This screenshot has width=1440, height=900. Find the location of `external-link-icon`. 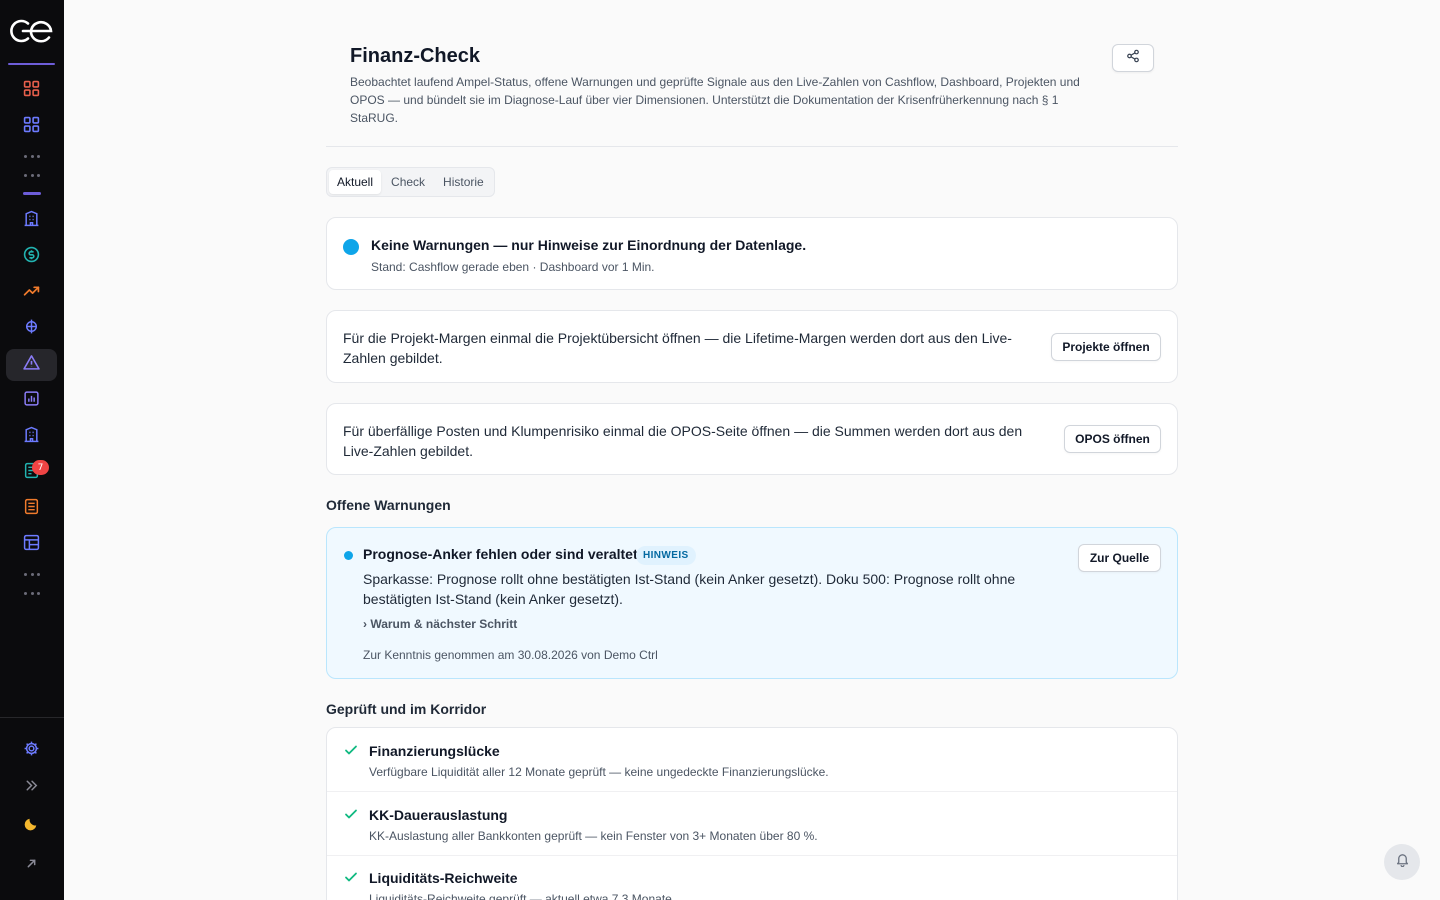

external-link-icon is located at coordinates (31, 866).